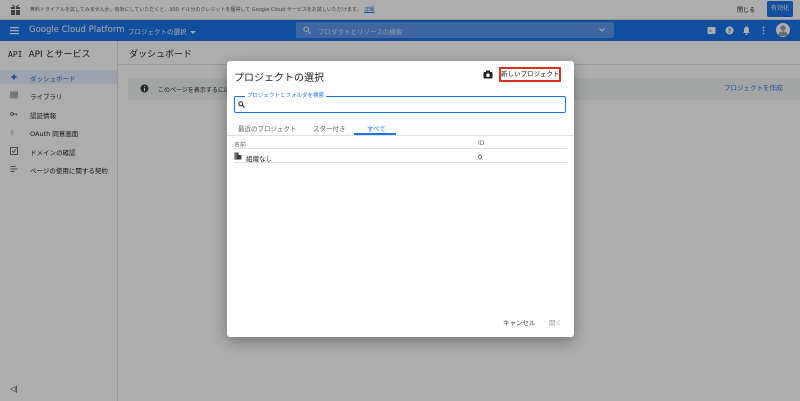 The height and width of the screenshot is (401, 800). Describe the element at coordinates (481, 143) in the screenshot. I see `column-header-id: ID` at that location.